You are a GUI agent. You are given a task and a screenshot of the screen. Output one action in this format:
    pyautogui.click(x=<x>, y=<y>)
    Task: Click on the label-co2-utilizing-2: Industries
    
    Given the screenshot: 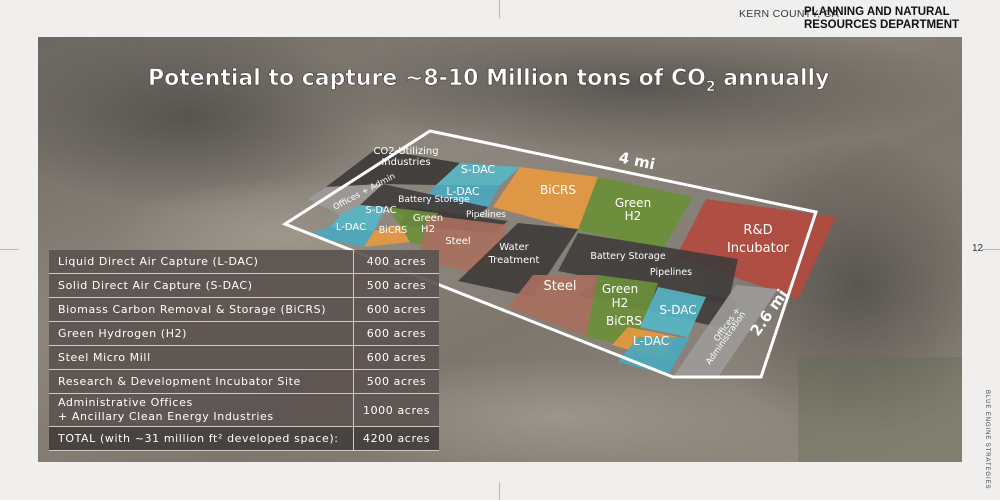 What is the action you would take?
    pyautogui.click(x=405, y=162)
    